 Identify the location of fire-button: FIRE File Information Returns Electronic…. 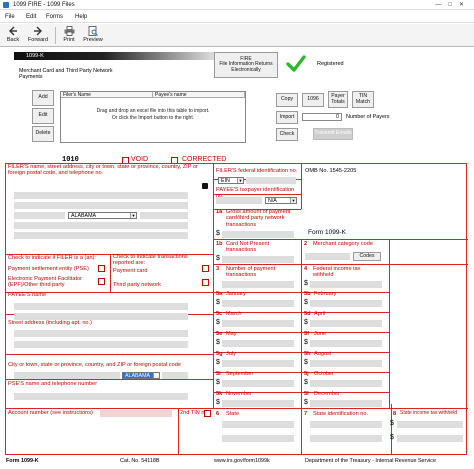
(246, 65).